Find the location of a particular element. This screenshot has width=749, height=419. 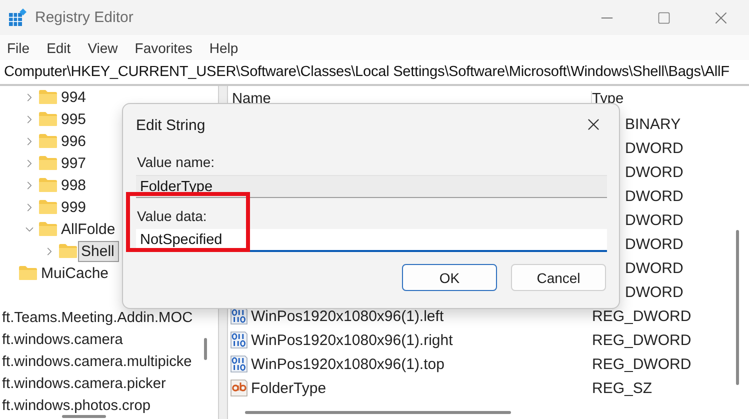

value-type: REG_SZ is located at coordinates (622, 388).